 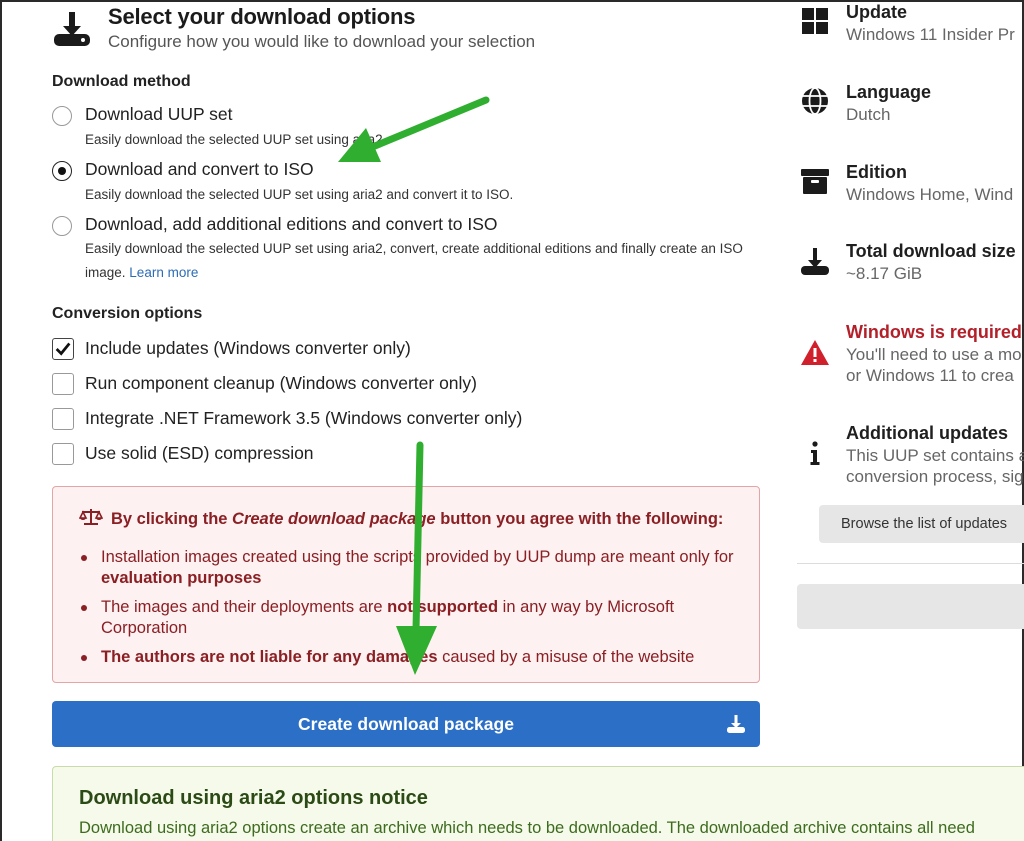 I want to click on info-value-line: You'll need to use a mo, so click(x=934, y=354).